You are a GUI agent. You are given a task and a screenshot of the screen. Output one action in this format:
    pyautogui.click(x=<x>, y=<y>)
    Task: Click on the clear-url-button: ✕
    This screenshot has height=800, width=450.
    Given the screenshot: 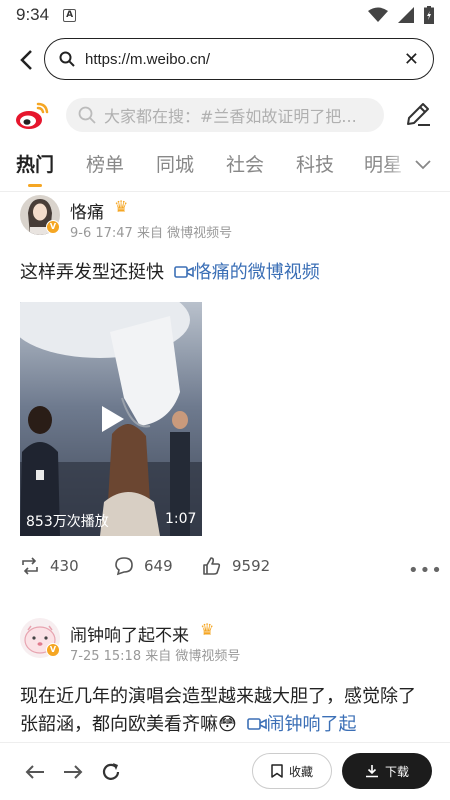 What is the action you would take?
    pyautogui.click(x=411, y=59)
    